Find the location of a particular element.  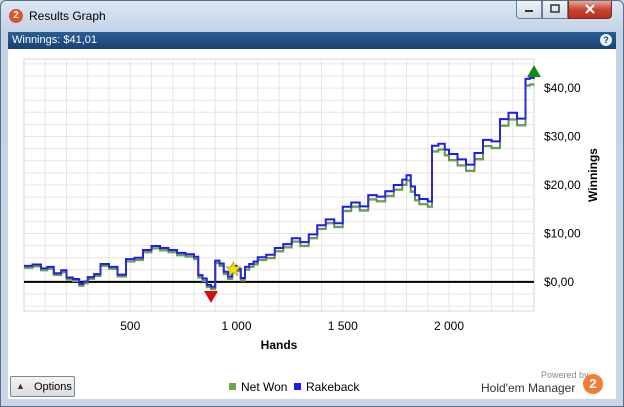

legend-swatch-net-won is located at coordinates (232, 386).